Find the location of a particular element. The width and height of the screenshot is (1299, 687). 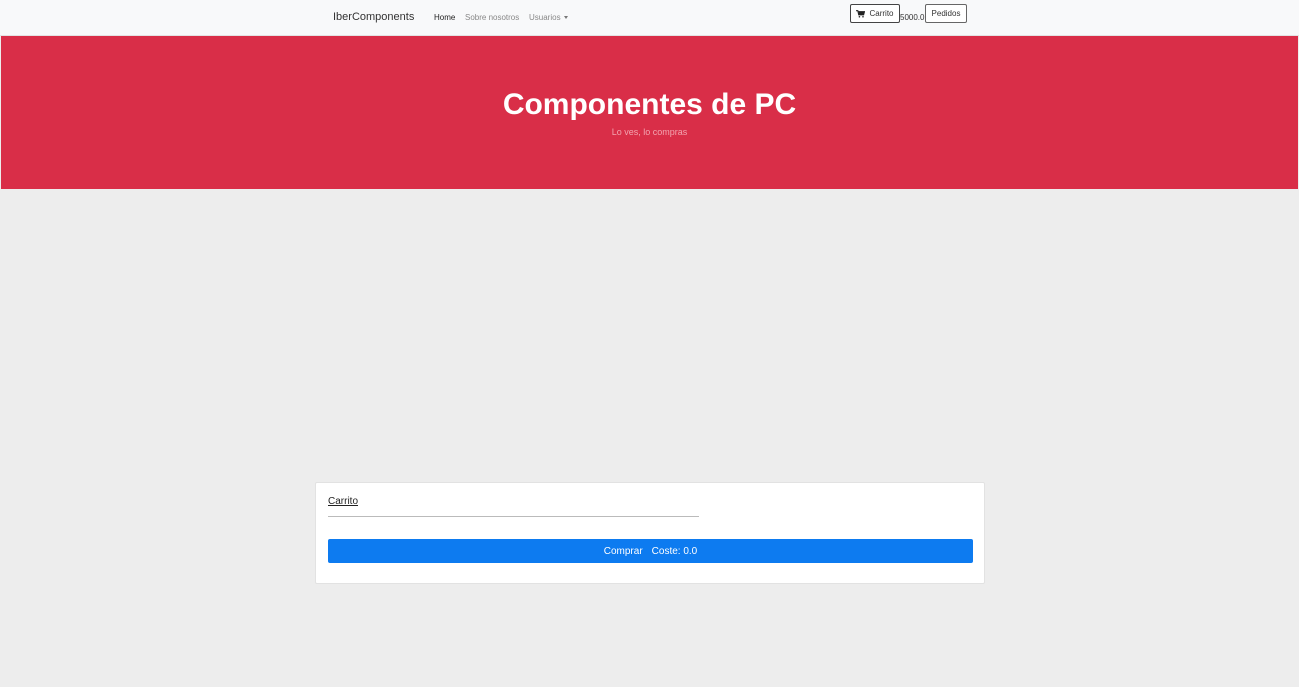

cart-icon is located at coordinates (861, 13).